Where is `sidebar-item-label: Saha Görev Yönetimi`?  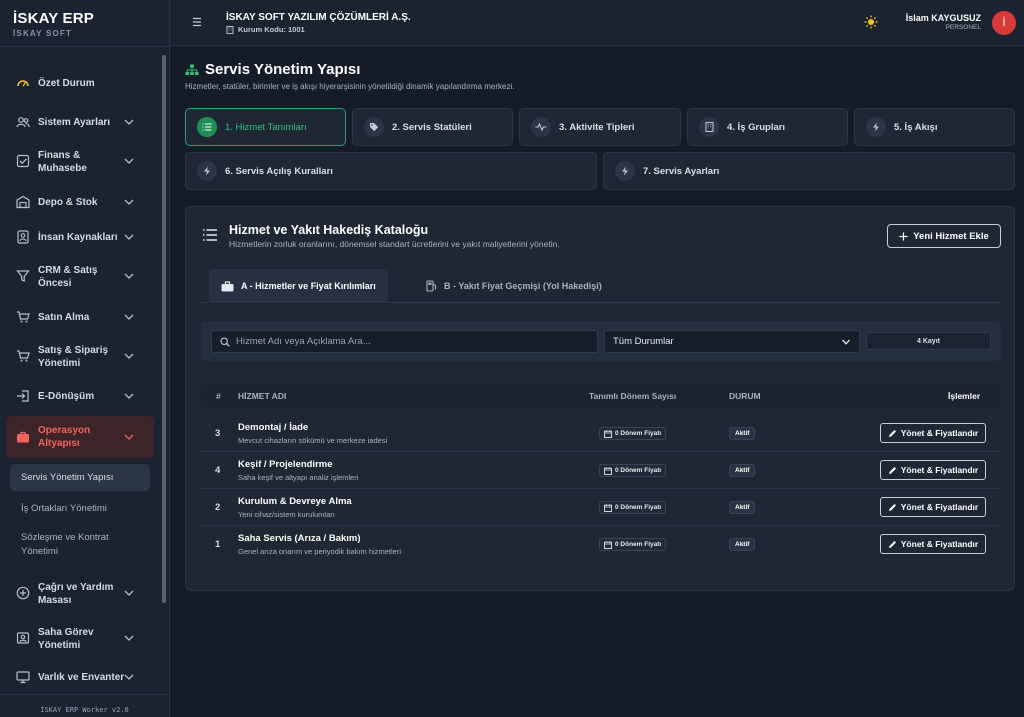
sidebar-item-label: Saha Görev Yönetimi is located at coordinates (66, 639).